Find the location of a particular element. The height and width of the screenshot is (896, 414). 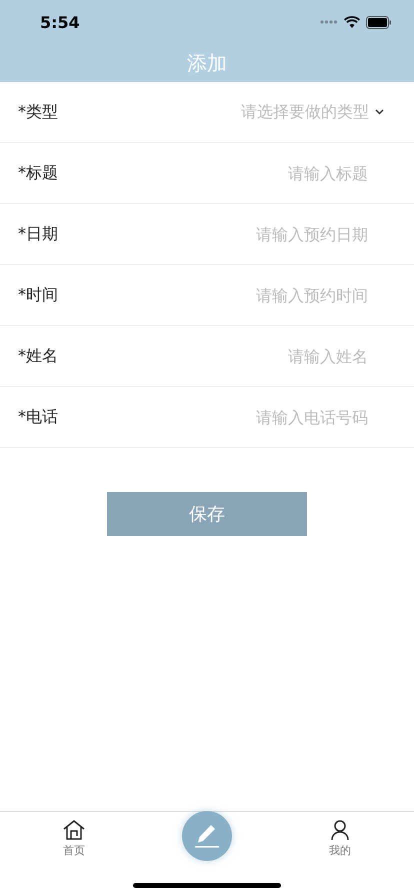

input-field: 请输入预约时间 is located at coordinates (258, 295).